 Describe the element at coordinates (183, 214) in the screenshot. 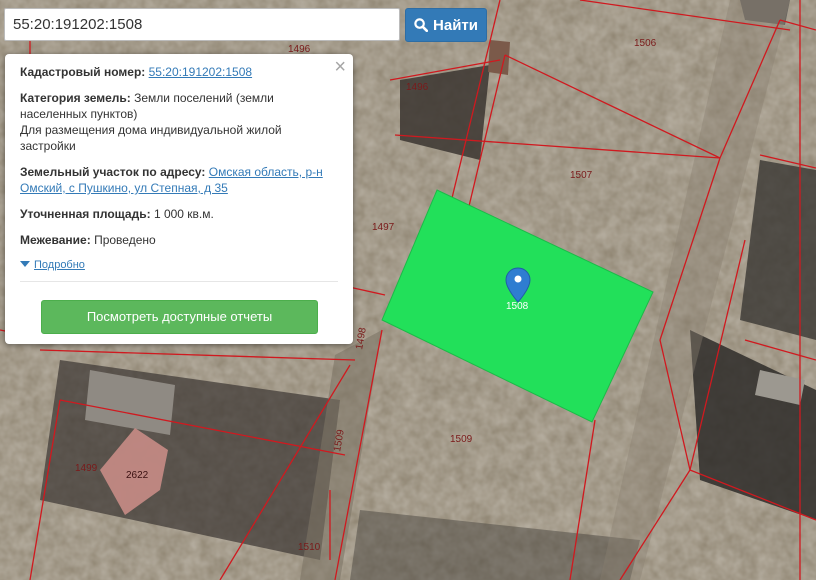

I see `area-value: 1 000 кв.м.` at that location.